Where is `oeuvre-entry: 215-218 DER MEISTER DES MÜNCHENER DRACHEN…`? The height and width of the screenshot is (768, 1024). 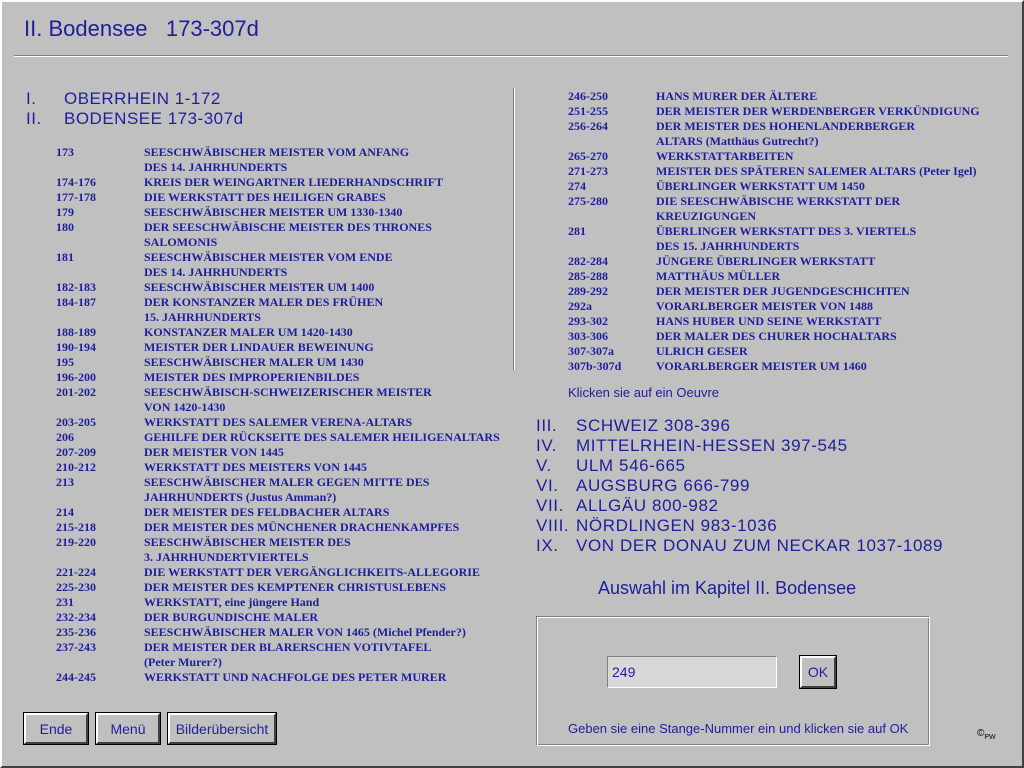 oeuvre-entry: 215-218 DER MEISTER DES MÜNCHENER DRACHEN… is located at coordinates (278, 527).